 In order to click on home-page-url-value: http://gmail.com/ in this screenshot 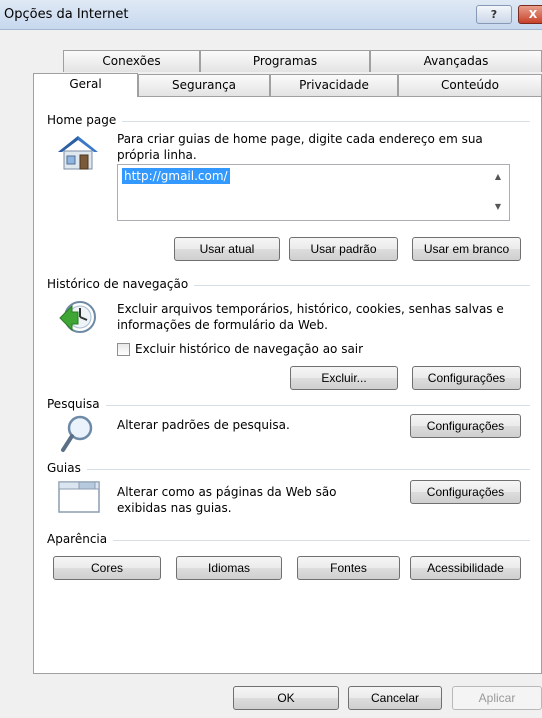, I will do `click(176, 176)`.